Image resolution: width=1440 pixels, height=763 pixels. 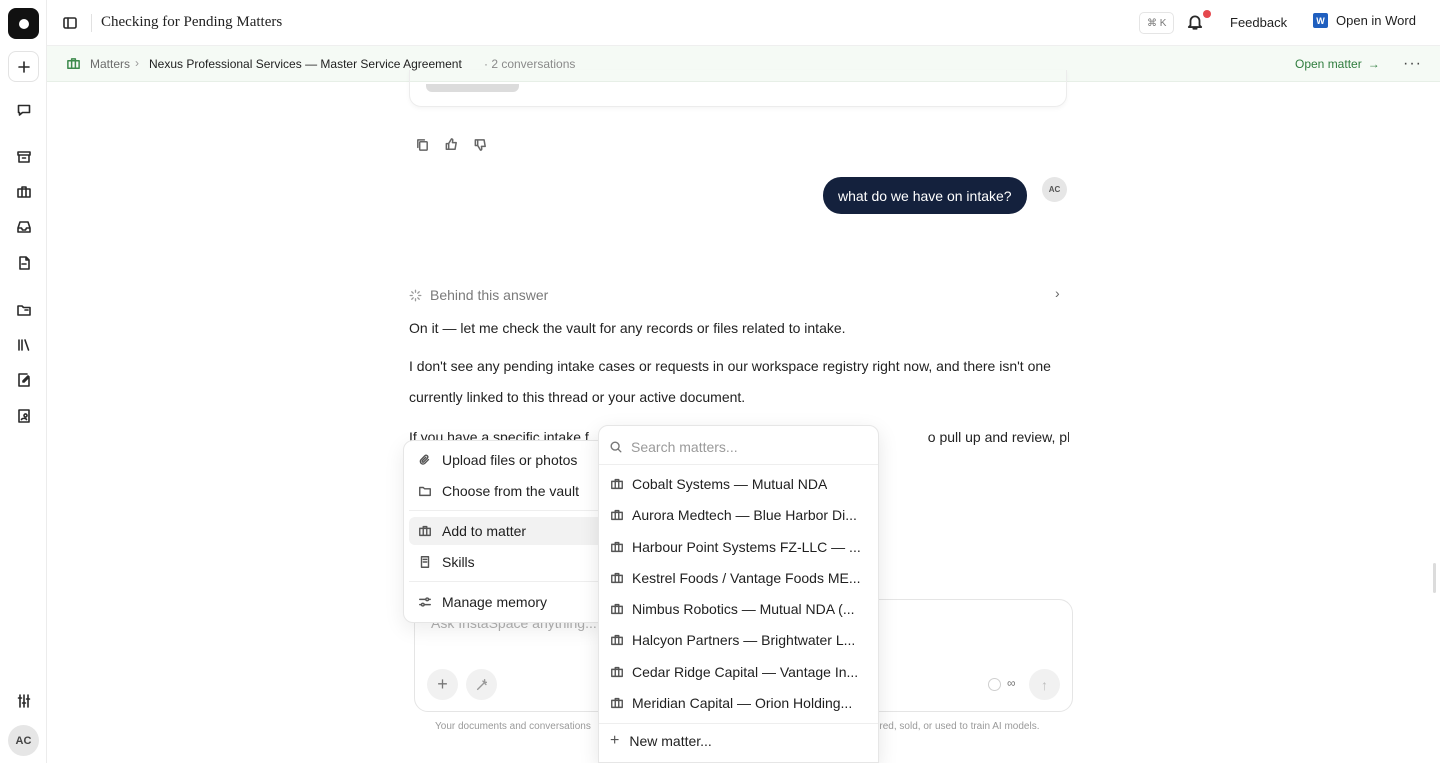 I want to click on menu-item-label: Skills, so click(x=458, y=562).